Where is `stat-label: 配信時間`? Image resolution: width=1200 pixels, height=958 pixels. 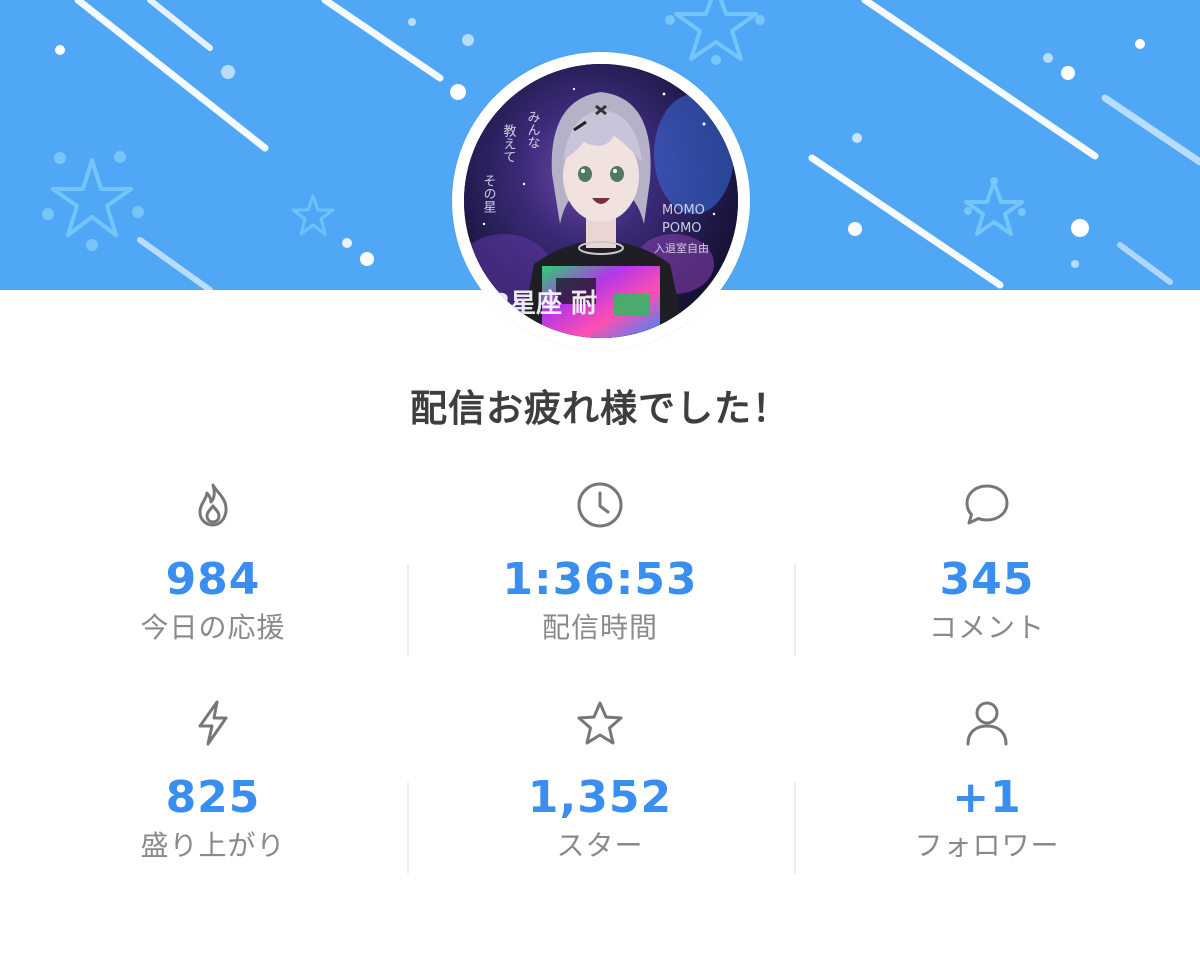
stat-label: 配信時間 is located at coordinates (599, 627).